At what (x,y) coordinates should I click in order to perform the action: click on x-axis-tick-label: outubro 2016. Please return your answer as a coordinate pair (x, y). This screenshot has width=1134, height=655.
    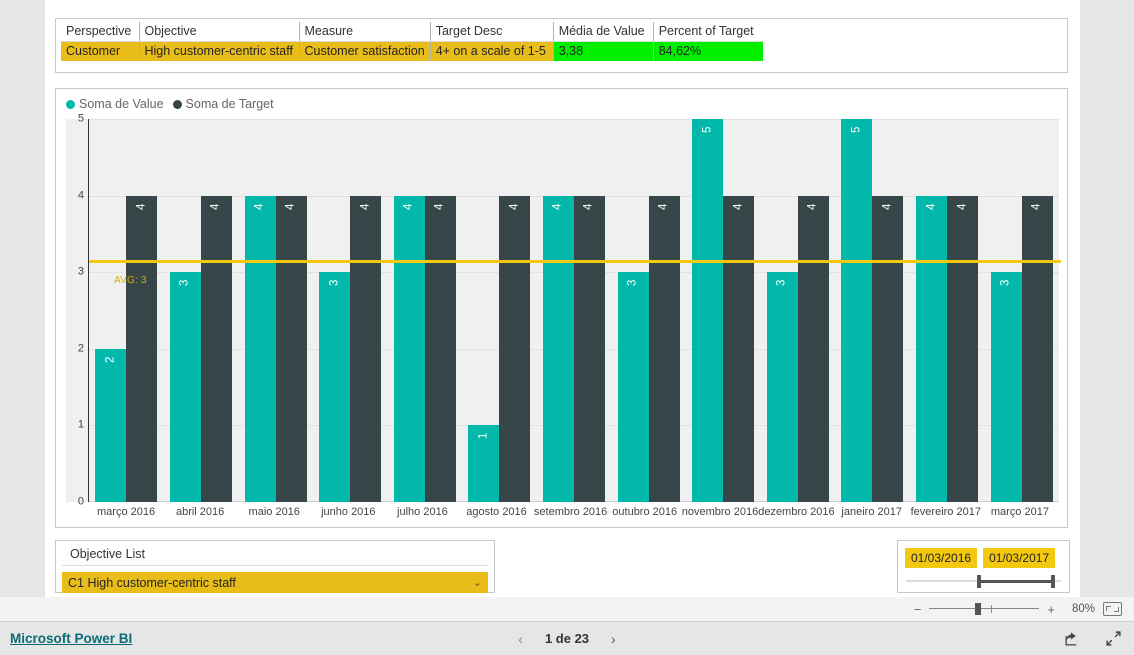
    Looking at the image, I should click on (645, 512).